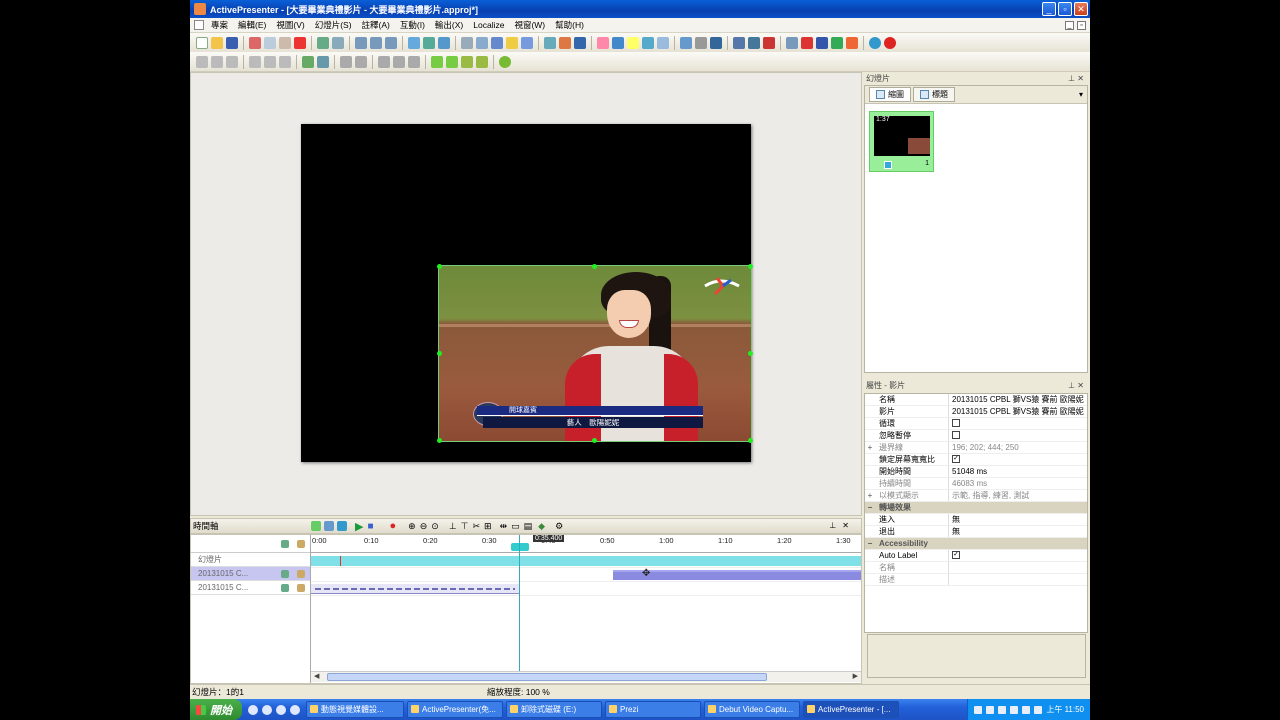 The height and width of the screenshot is (720, 1280). I want to click on maximize-button: ▫, so click(1065, 9).